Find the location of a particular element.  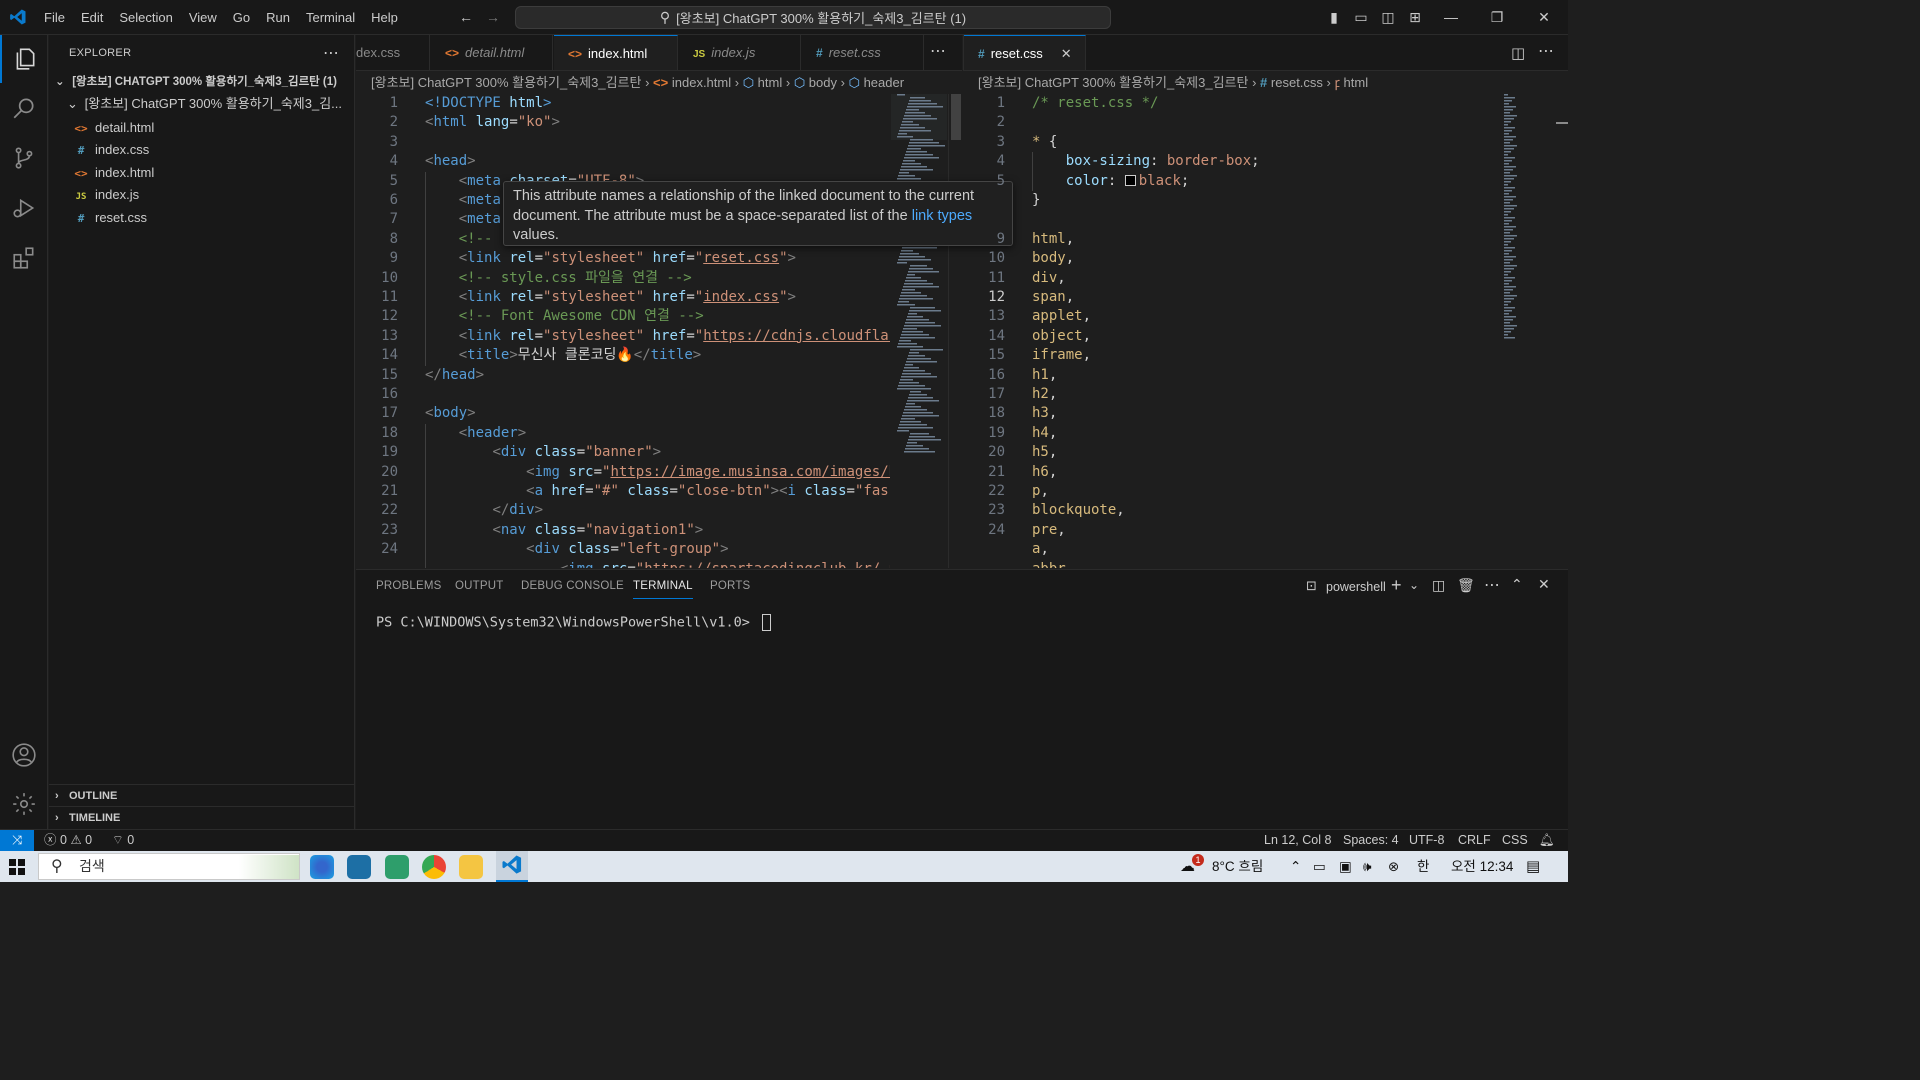

timeline-section: › TIMELINE is located at coordinates (201, 817).